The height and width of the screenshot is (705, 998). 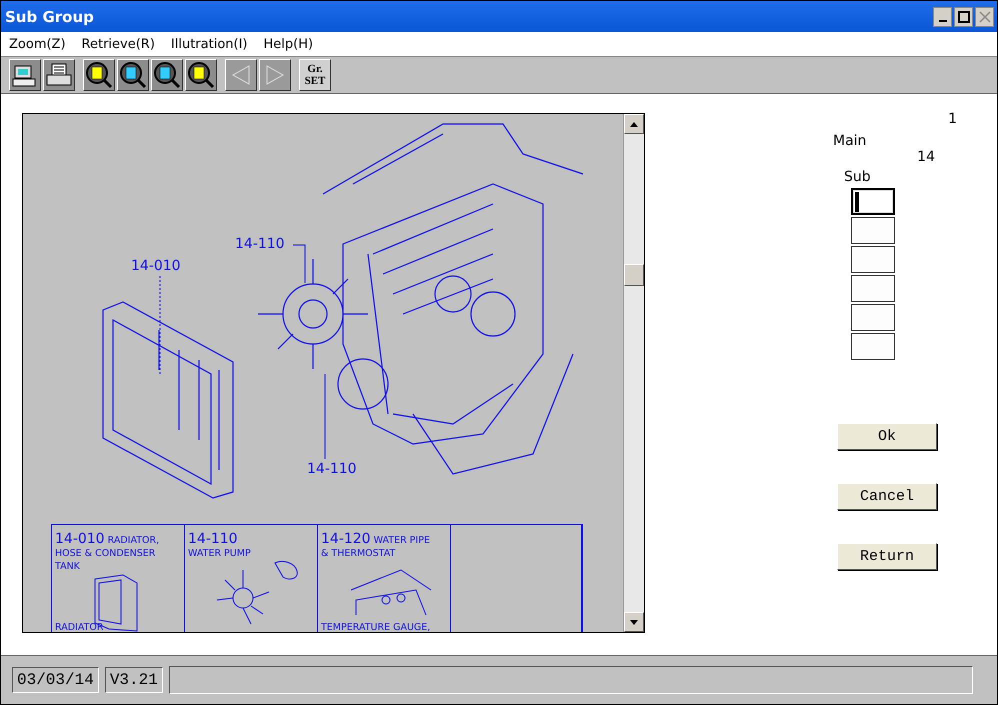 I want to click on maximize-icon, so click(x=964, y=16).